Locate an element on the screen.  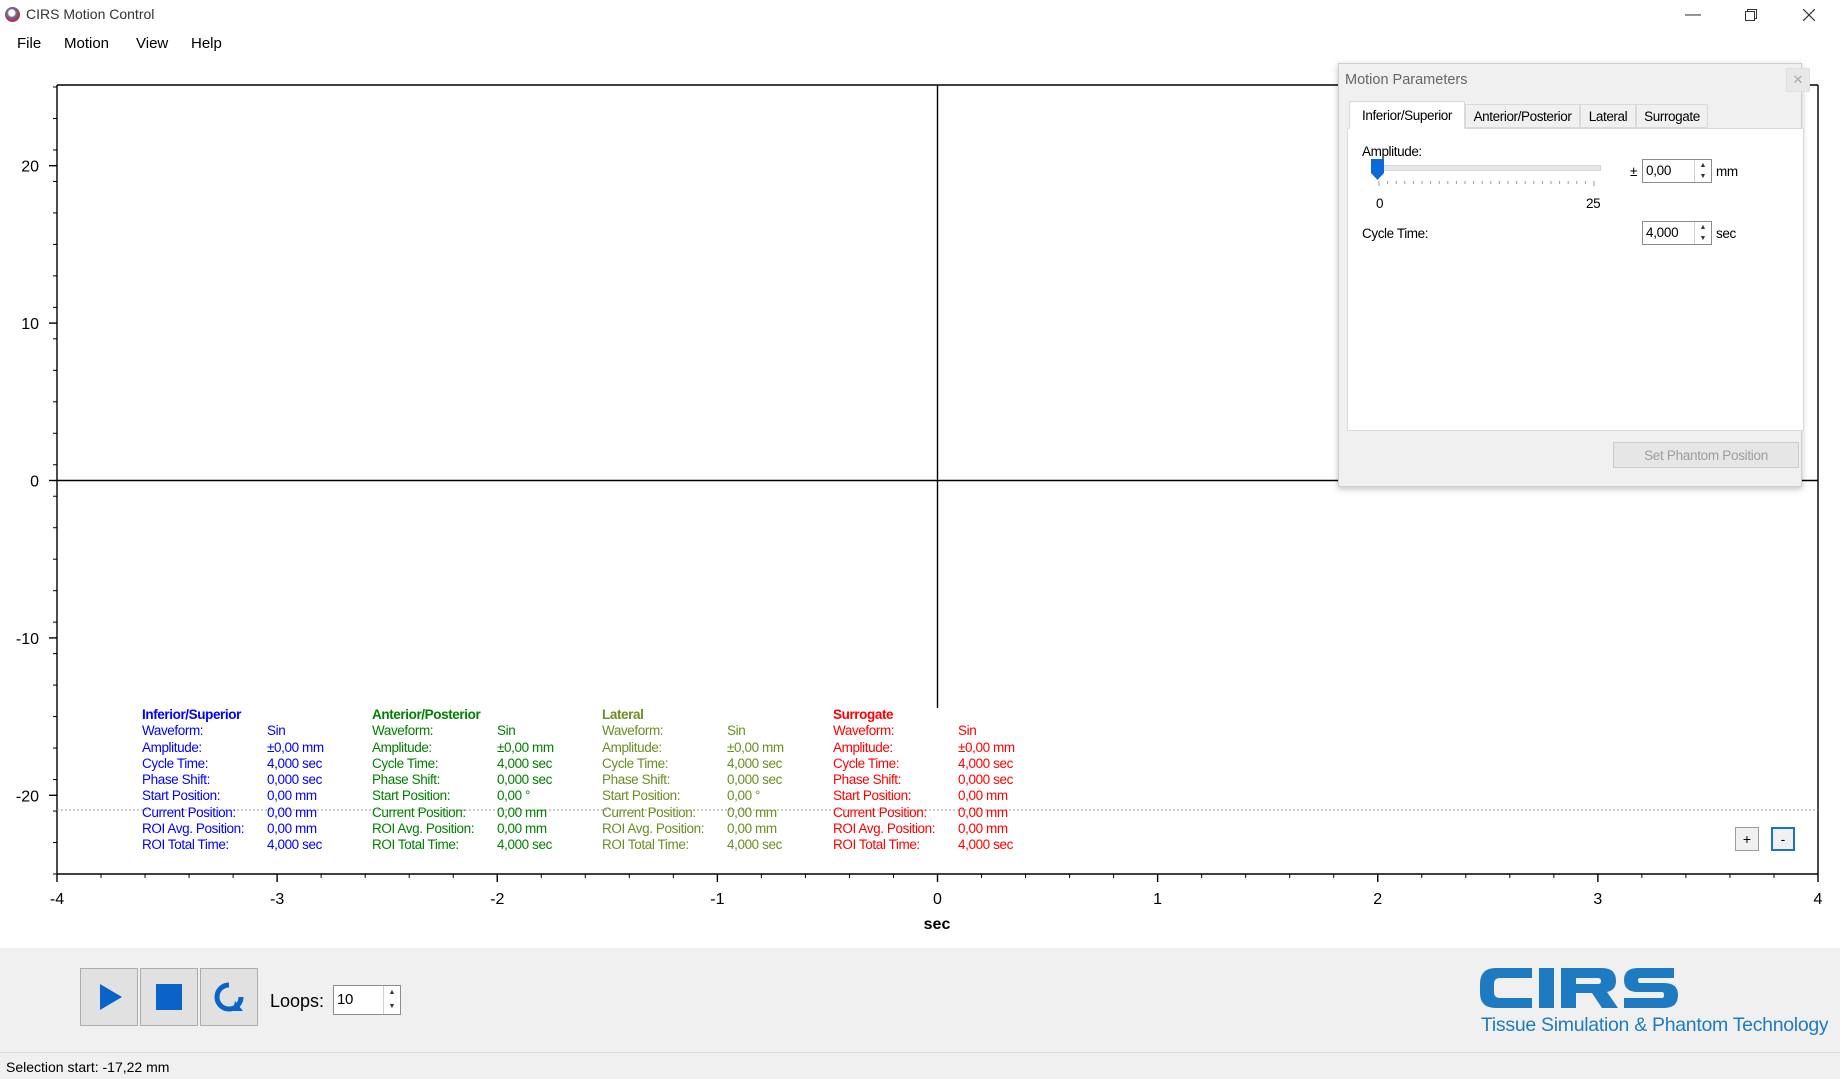
amplitude-unit: mm is located at coordinates (1727, 171).